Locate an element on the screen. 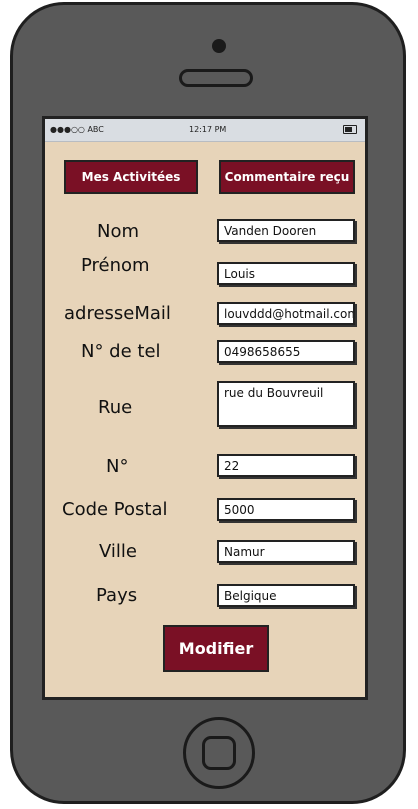 The height and width of the screenshot is (809, 418). nom-field: Vanden Dooren is located at coordinates (286, 230).